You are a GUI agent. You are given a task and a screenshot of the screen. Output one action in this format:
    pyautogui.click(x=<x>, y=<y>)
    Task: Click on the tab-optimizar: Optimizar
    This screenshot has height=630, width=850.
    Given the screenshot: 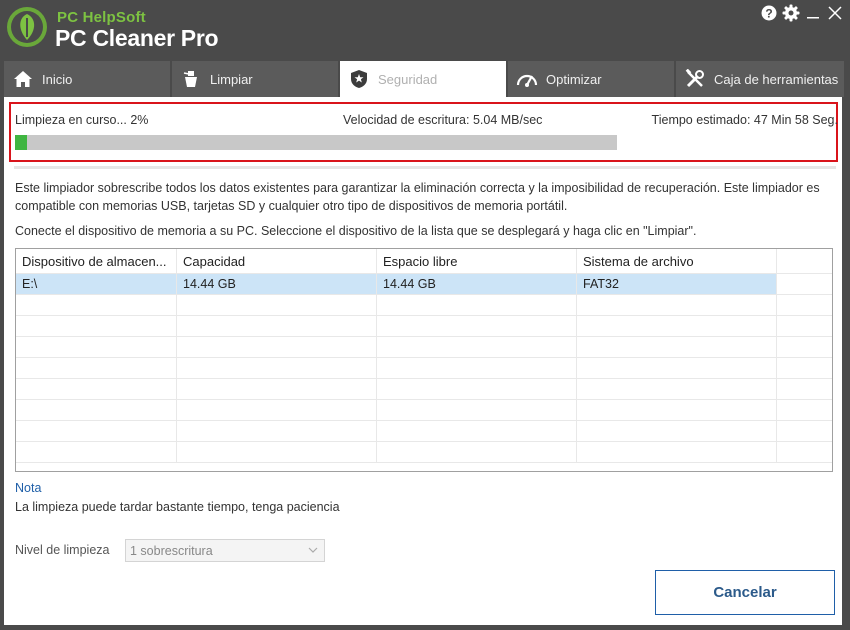 What is the action you would take?
    pyautogui.click(x=592, y=79)
    